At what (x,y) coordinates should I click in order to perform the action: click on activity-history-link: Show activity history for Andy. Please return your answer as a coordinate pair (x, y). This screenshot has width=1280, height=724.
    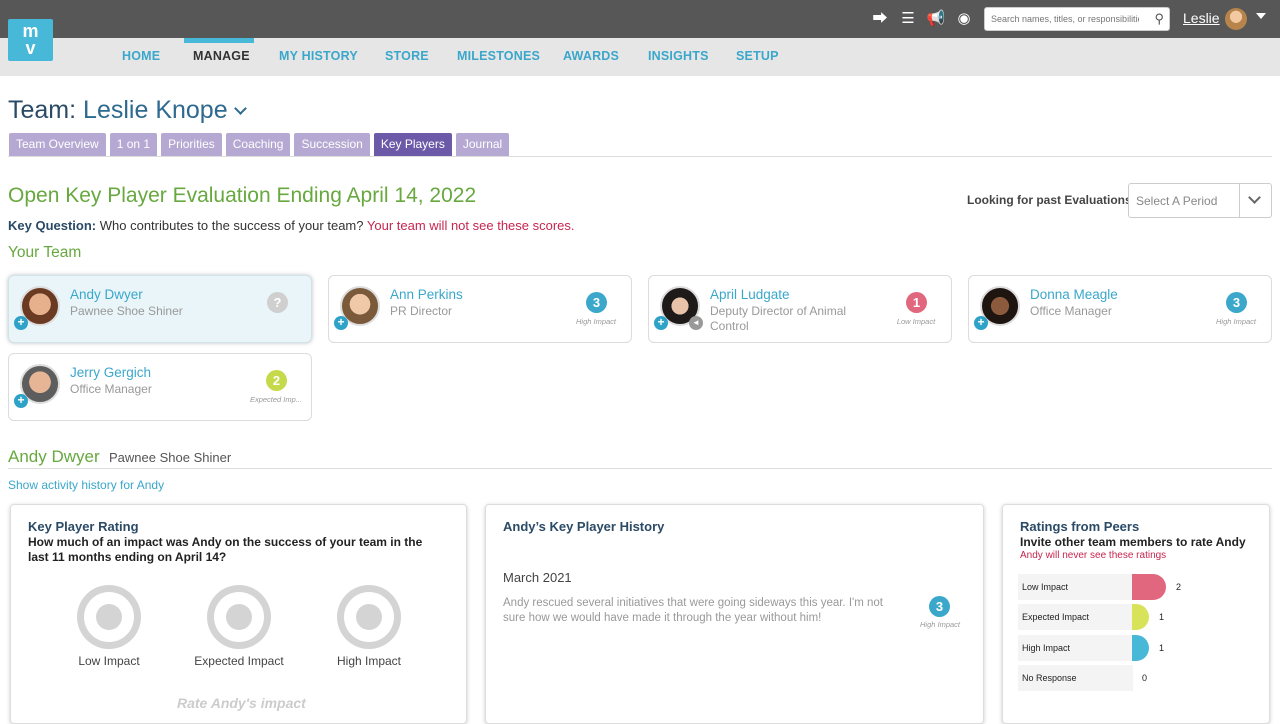
    Looking at the image, I should click on (86, 485).